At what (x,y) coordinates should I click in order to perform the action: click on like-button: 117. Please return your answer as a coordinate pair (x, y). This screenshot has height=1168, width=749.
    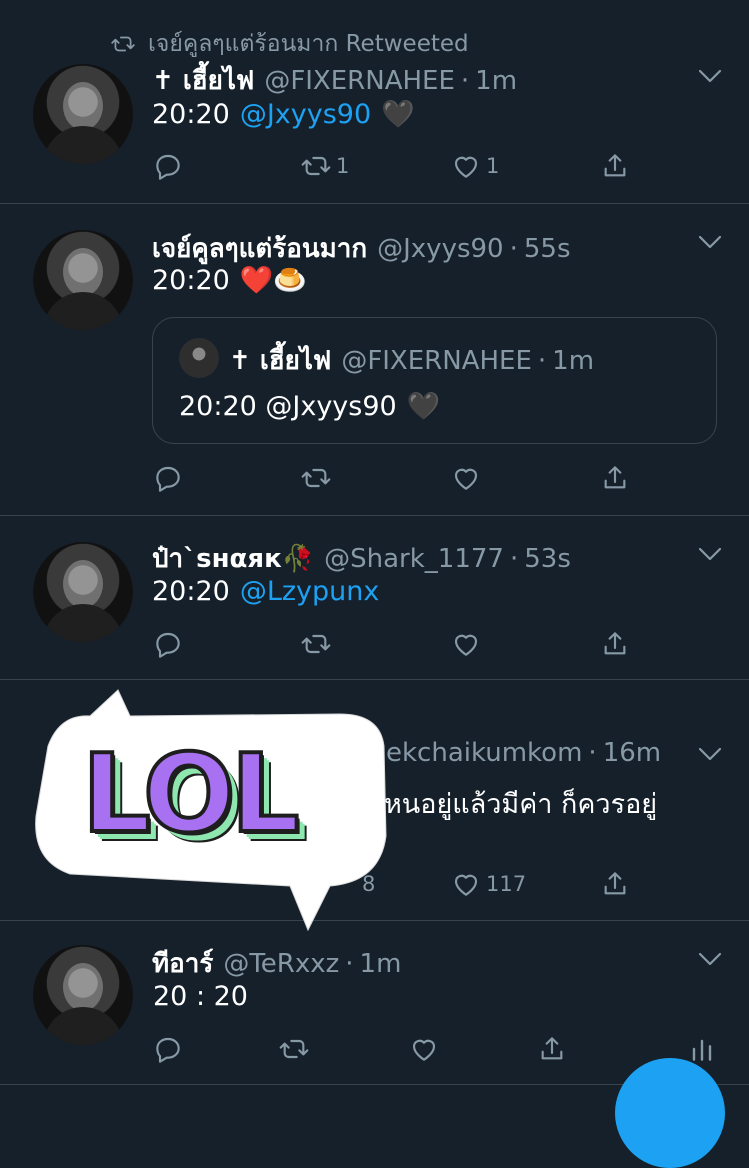
    Looking at the image, I should click on (488, 884).